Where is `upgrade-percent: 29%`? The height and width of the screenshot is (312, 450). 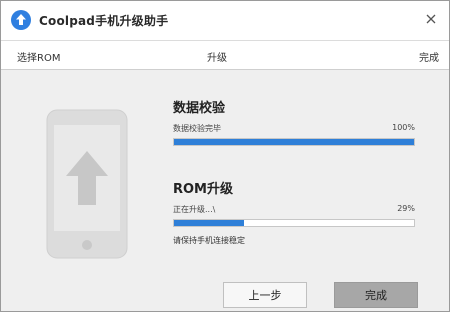
upgrade-percent: 29% is located at coordinates (406, 208).